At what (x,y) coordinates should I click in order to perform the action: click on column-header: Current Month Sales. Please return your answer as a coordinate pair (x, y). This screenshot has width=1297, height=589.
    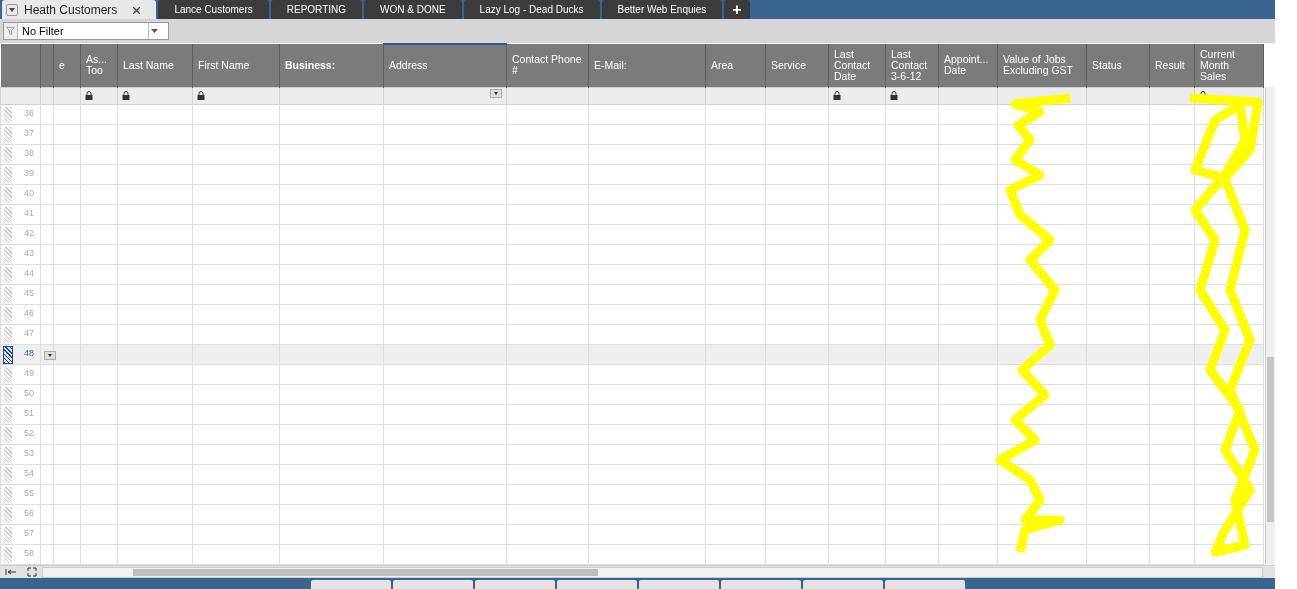
    Looking at the image, I should click on (1229, 65).